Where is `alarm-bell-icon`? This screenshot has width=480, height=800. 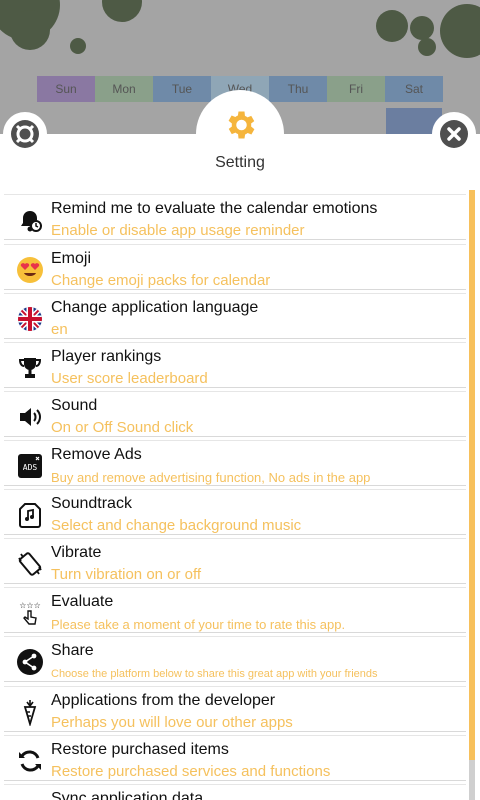 alarm-bell-icon is located at coordinates (30, 220).